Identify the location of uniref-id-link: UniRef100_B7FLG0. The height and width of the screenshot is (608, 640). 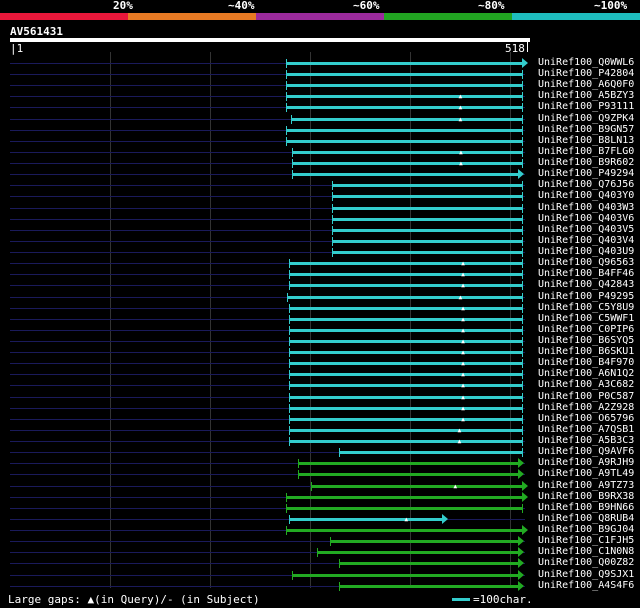
(586, 151).